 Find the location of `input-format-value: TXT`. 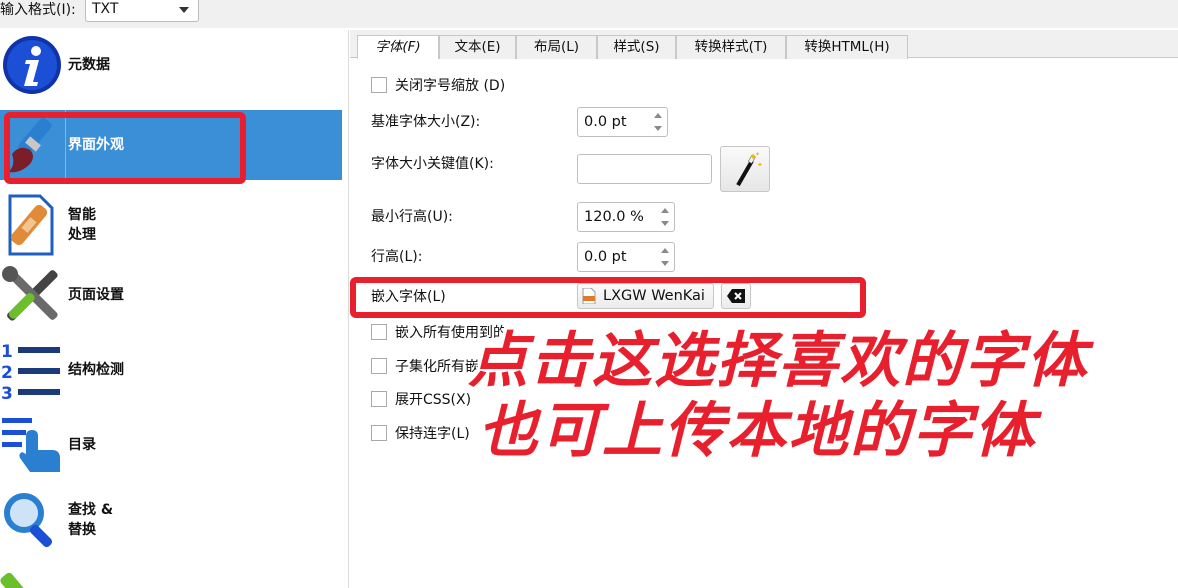

input-format-value: TXT is located at coordinates (105, 9).